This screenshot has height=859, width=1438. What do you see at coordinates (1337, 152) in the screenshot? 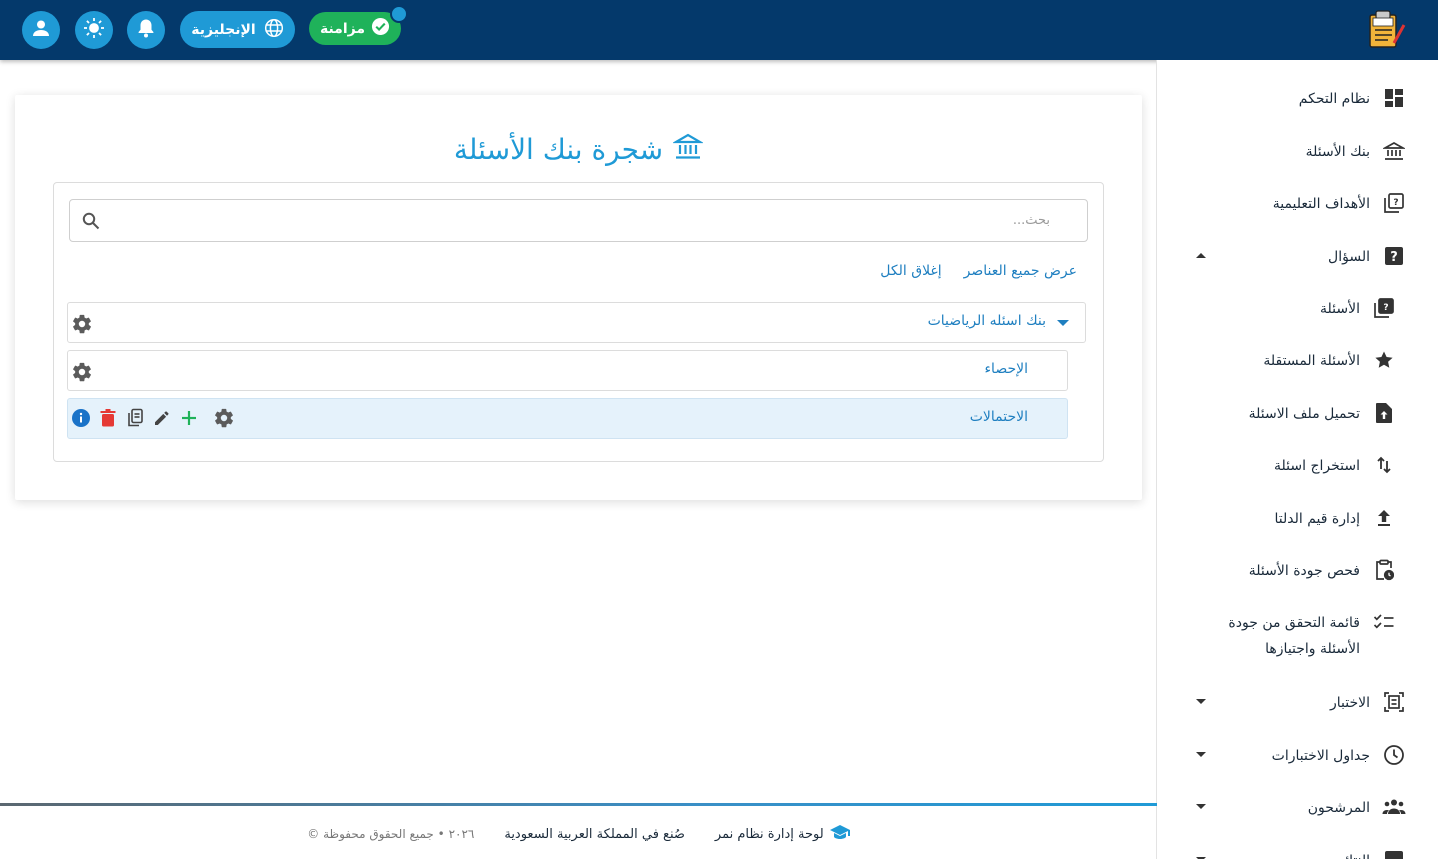
I see `sidebar-item-label: بنك الأسئلة` at bounding box center [1337, 152].